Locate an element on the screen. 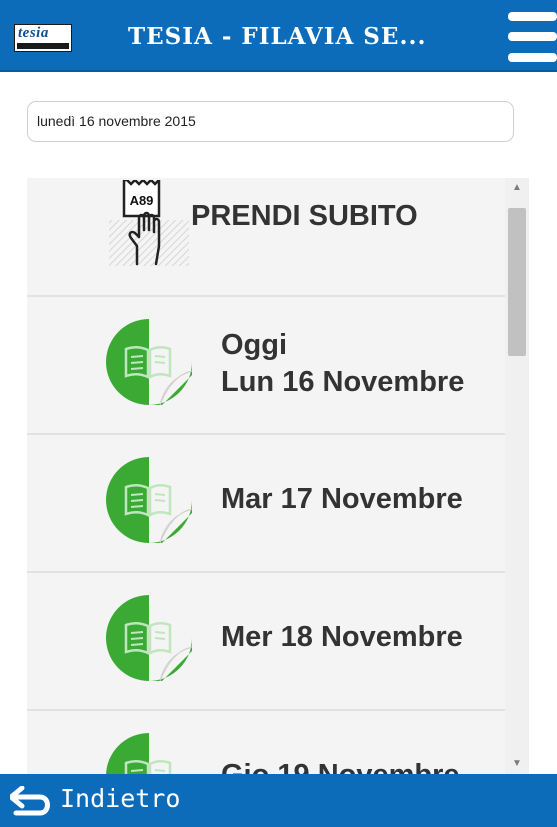  hamburger-menu-icon is located at coordinates (532, 37).